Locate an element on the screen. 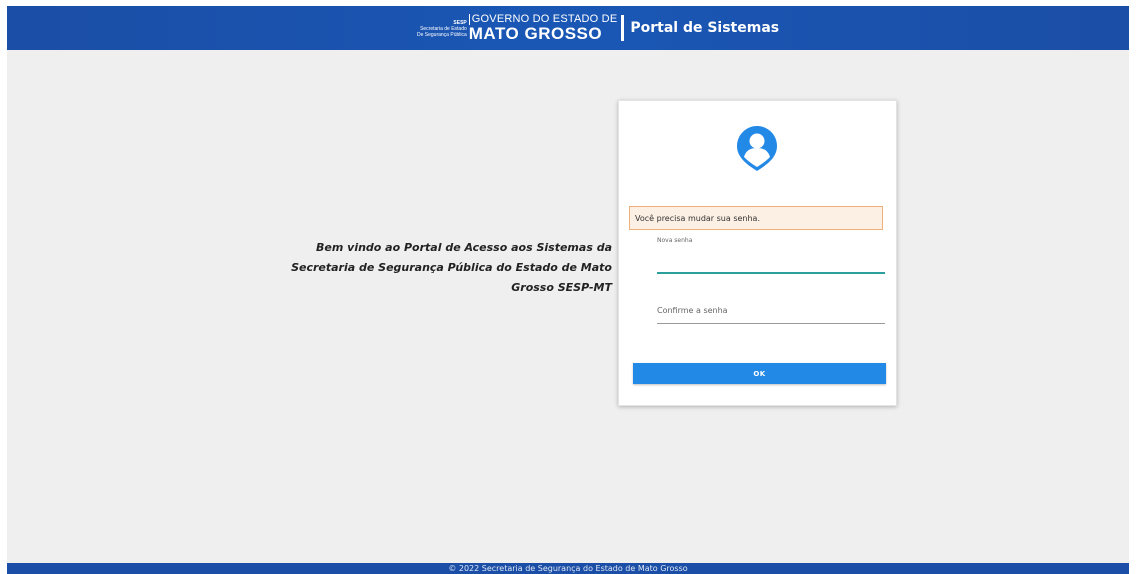 The image size is (1136, 574). confirm-password-field is located at coordinates (771, 310).